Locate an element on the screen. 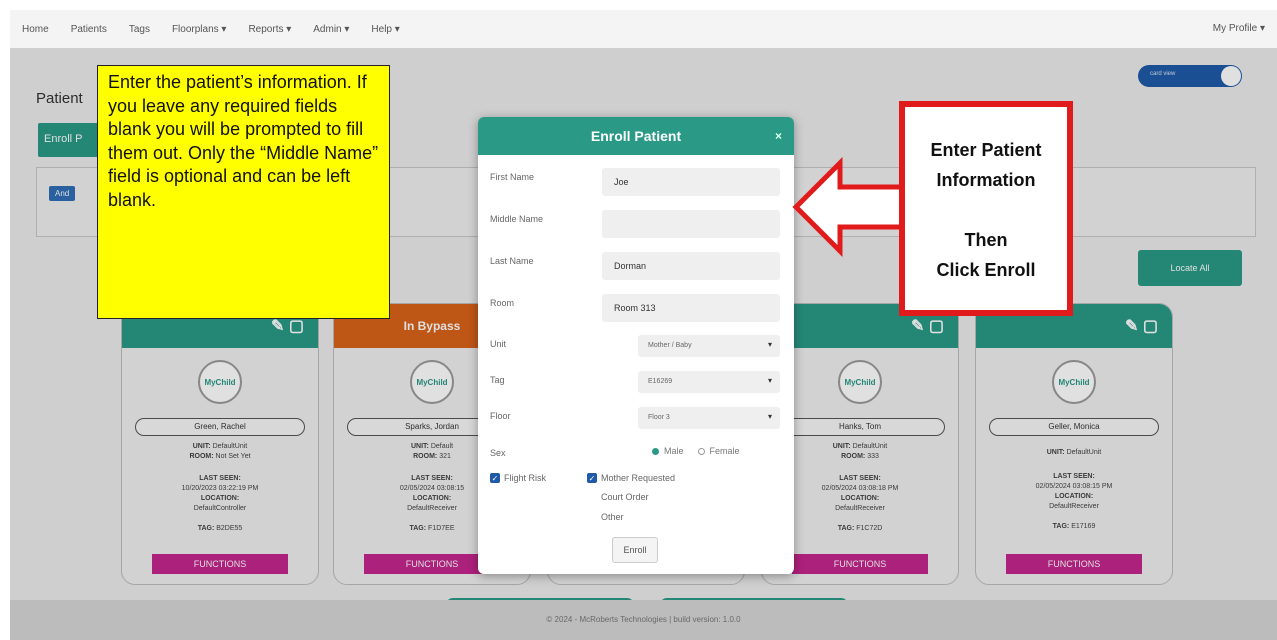 The width and height of the screenshot is (1277, 640). tag-select: E16269 ▾ is located at coordinates (709, 382).